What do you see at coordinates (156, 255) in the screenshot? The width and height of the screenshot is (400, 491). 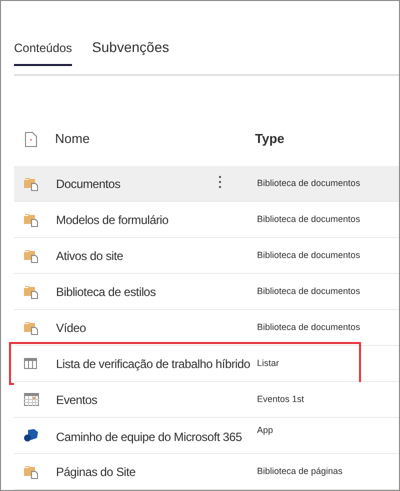 I see `item-name: Ativos do site` at bounding box center [156, 255].